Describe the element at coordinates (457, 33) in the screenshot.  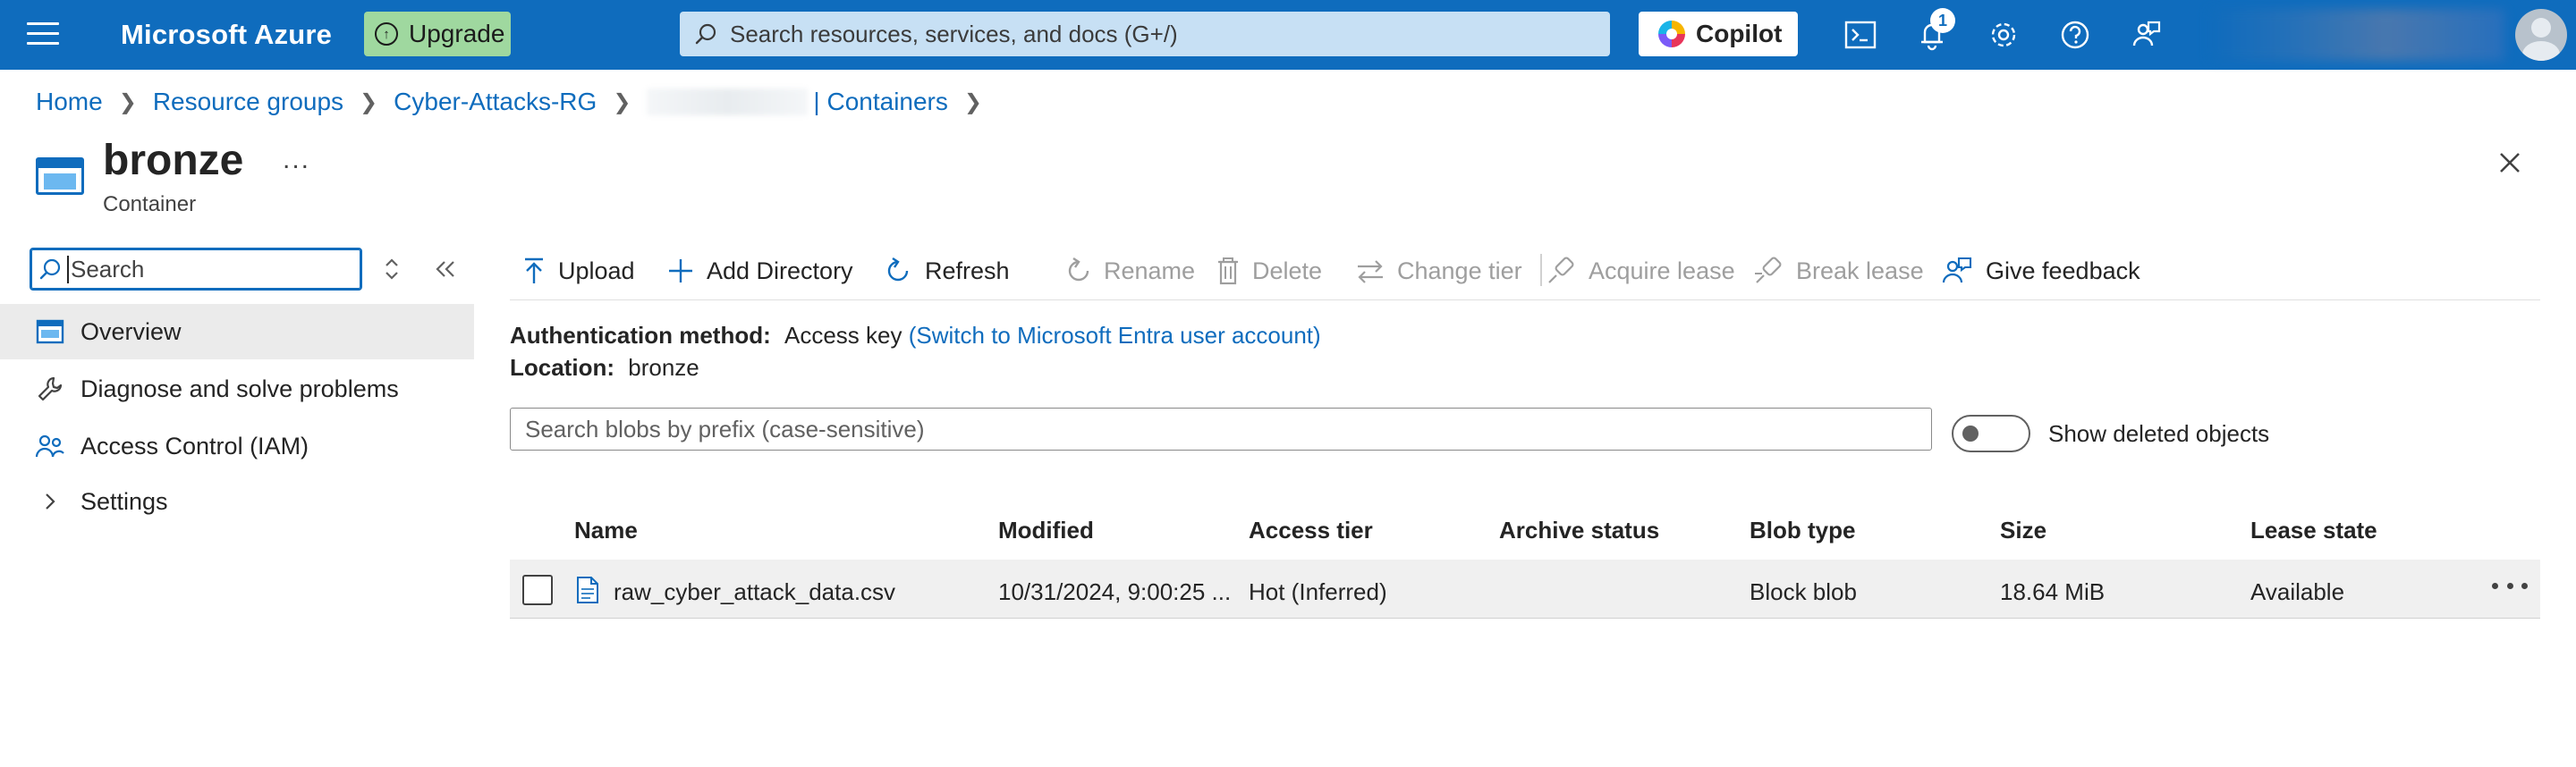
I see `upgrade-label: Upgrade` at that location.